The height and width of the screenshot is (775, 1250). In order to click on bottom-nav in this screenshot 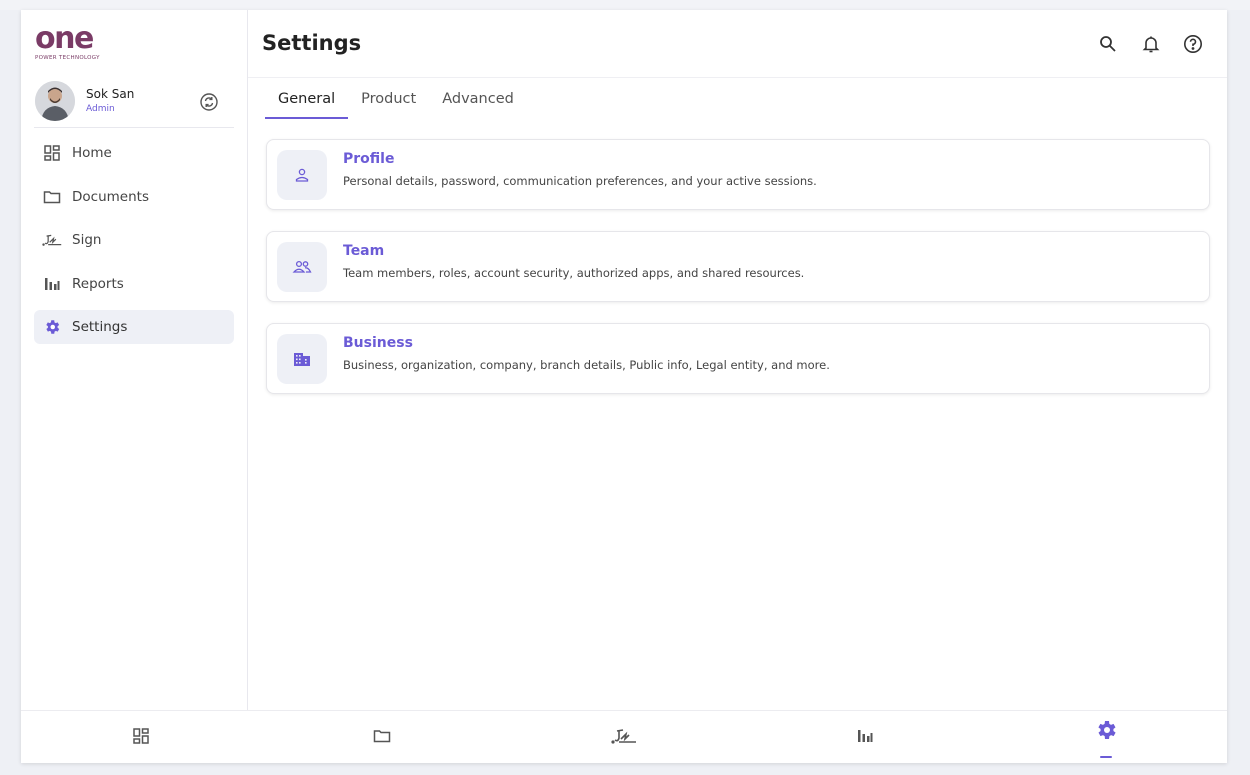, I will do `click(624, 736)`.